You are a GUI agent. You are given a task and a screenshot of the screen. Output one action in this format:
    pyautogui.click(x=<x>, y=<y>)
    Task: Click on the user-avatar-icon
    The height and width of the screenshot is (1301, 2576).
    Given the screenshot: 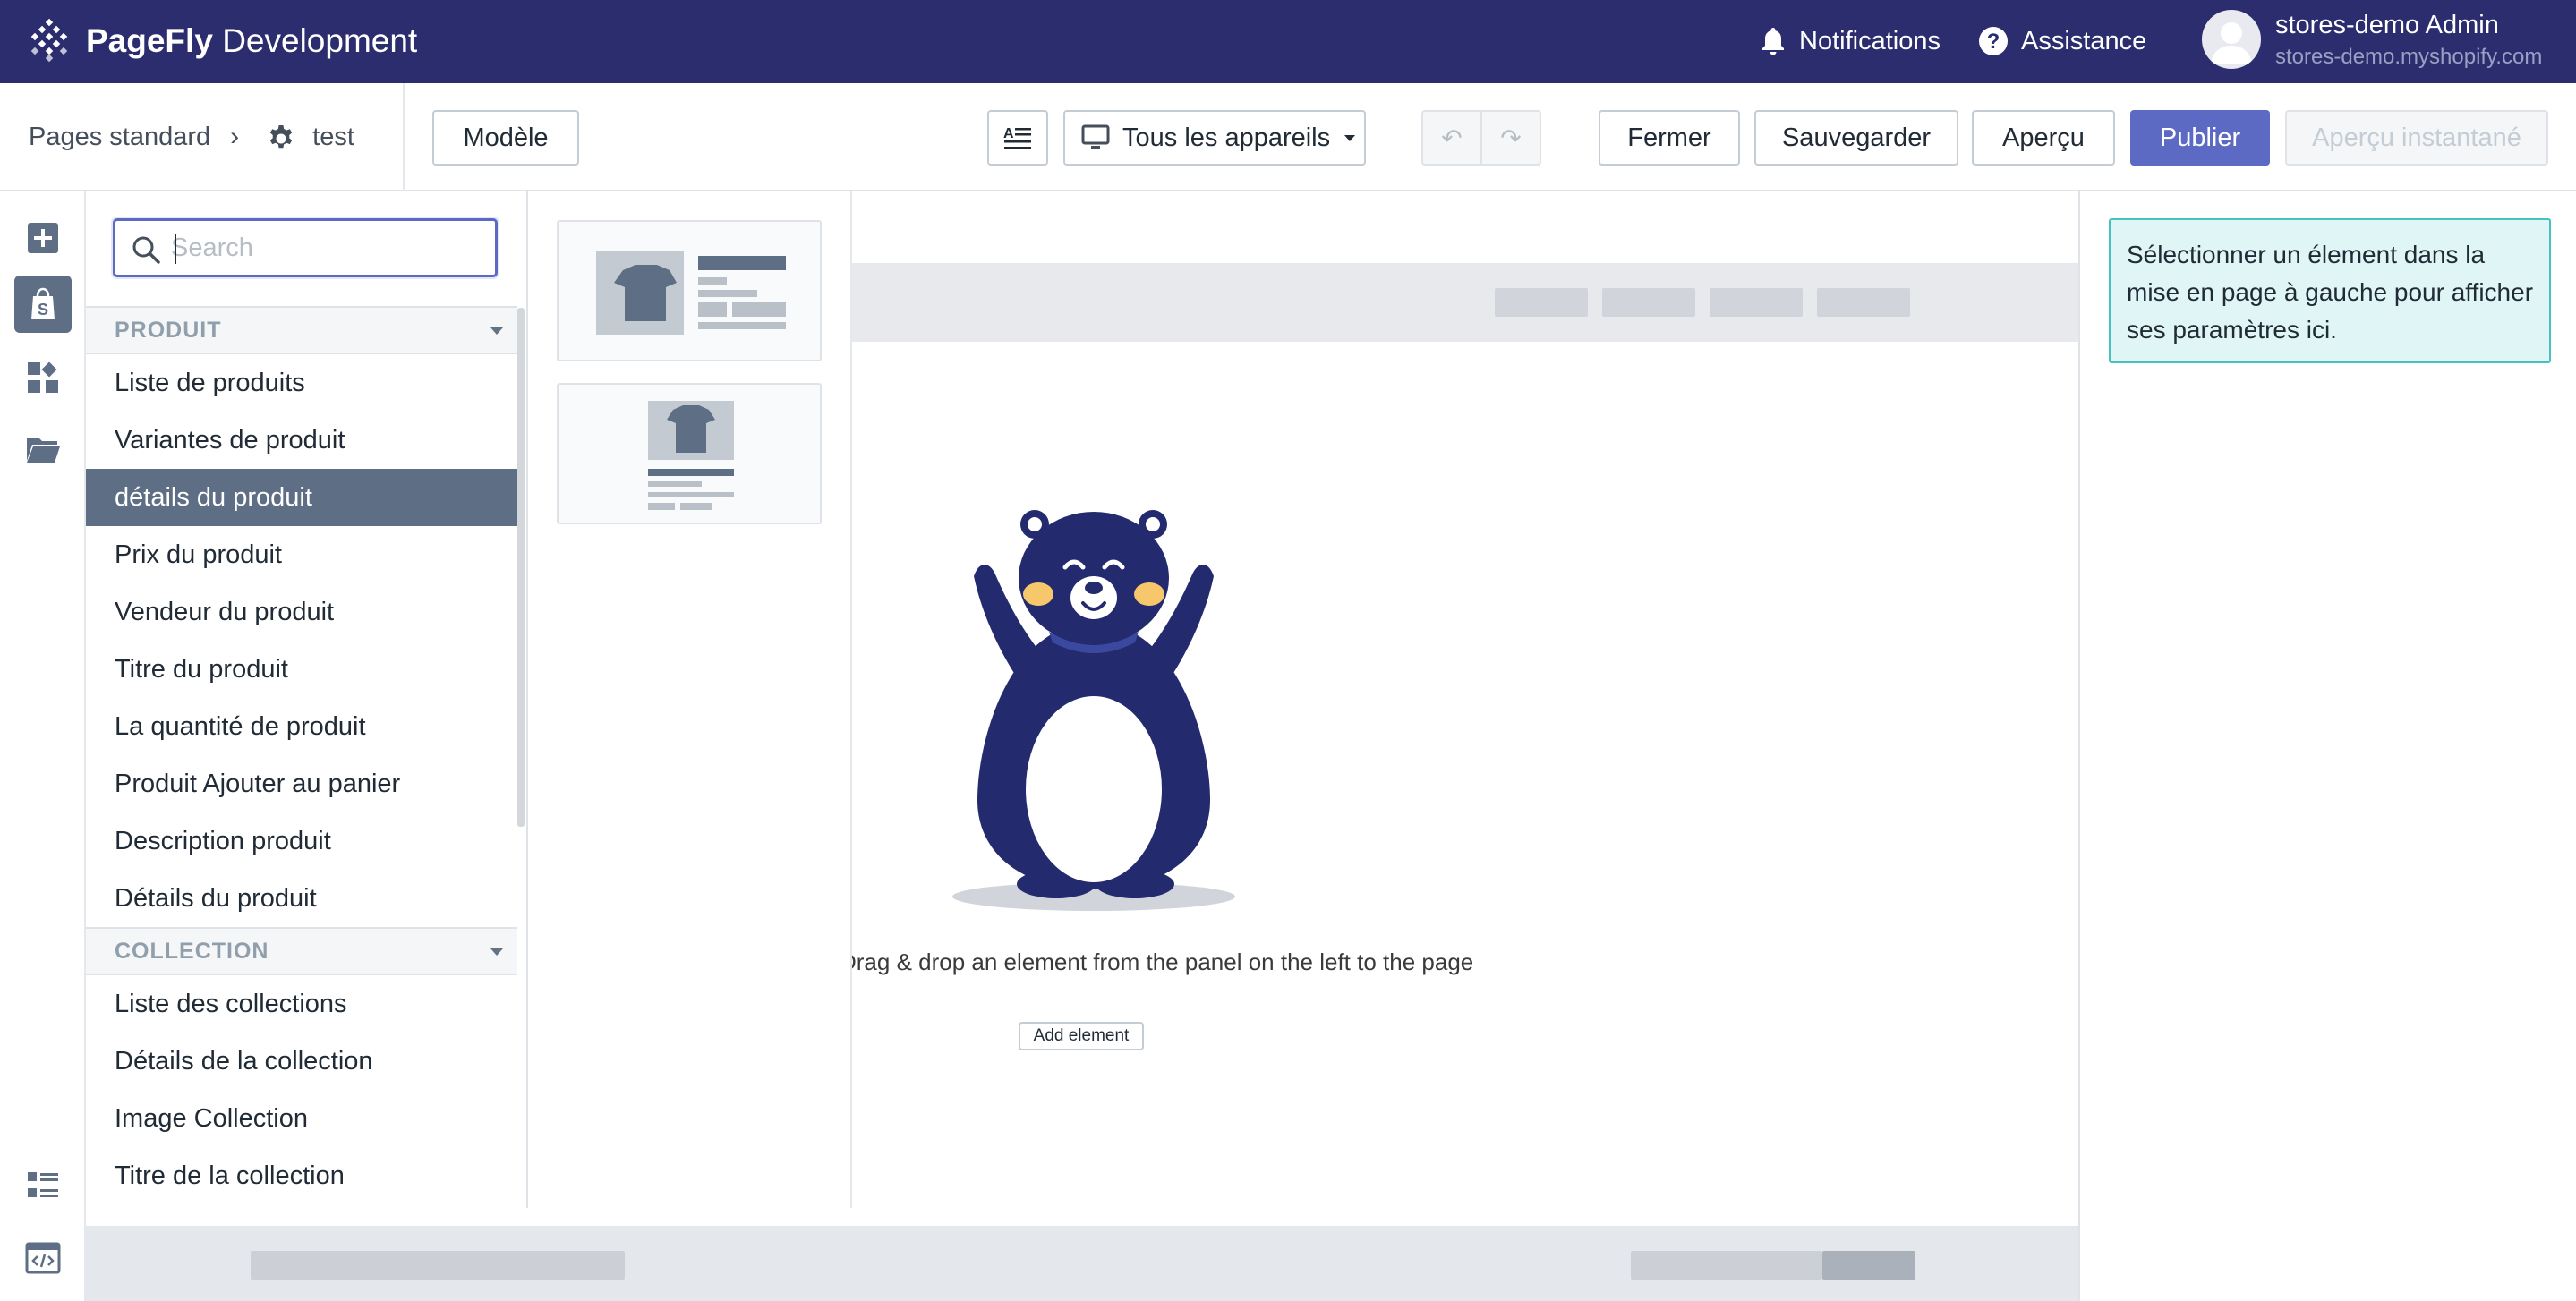 What is the action you would take?
    pyautogui.click(x=2231, y=43)
    